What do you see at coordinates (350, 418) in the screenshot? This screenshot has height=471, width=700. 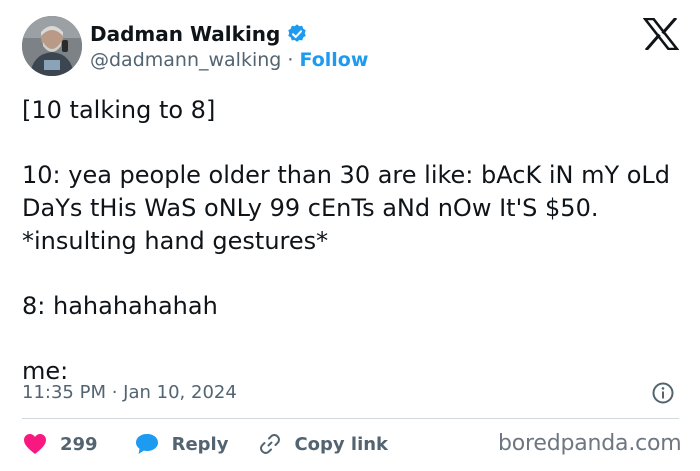 I see `divider` at bounding box center [350, 418].